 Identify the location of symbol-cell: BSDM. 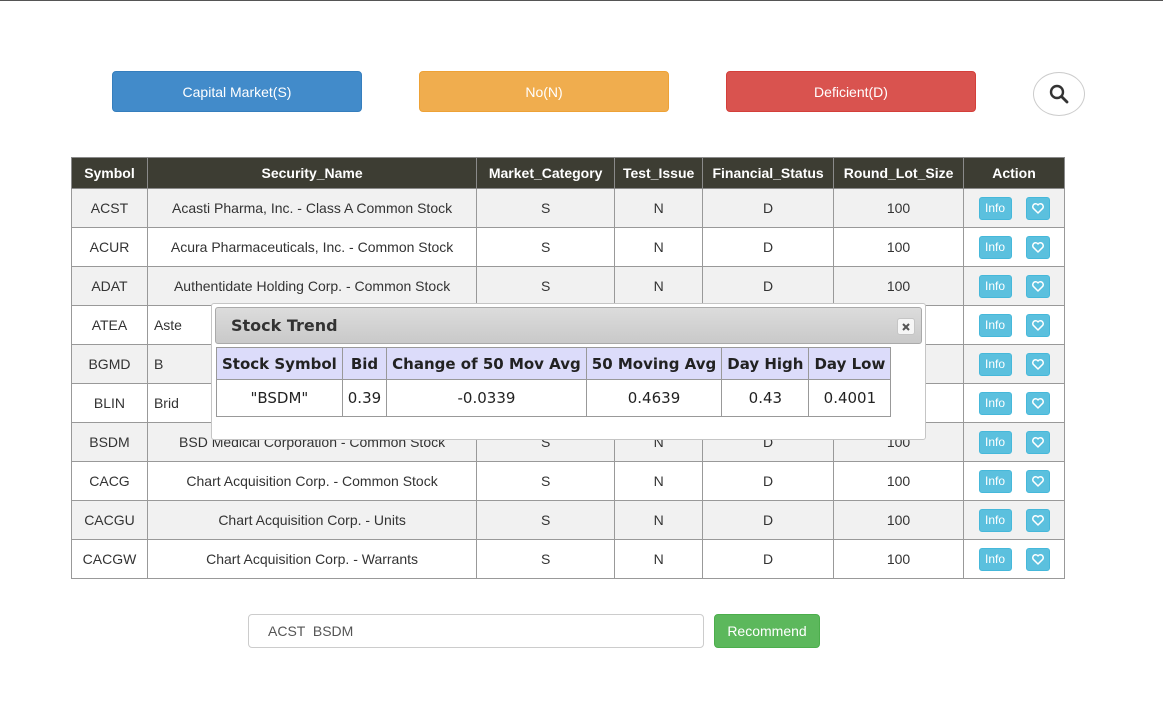
(109, 442).